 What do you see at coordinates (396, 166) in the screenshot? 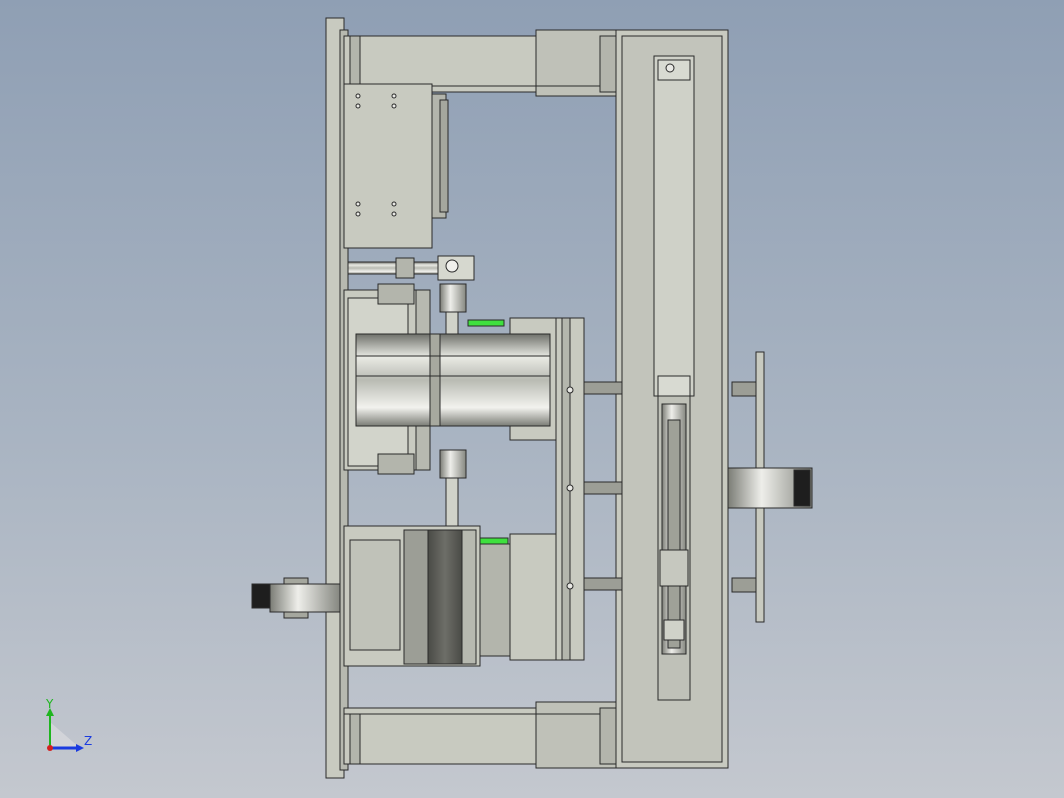
I see `upper-clamp-plate` at bounding box center [396, 166].